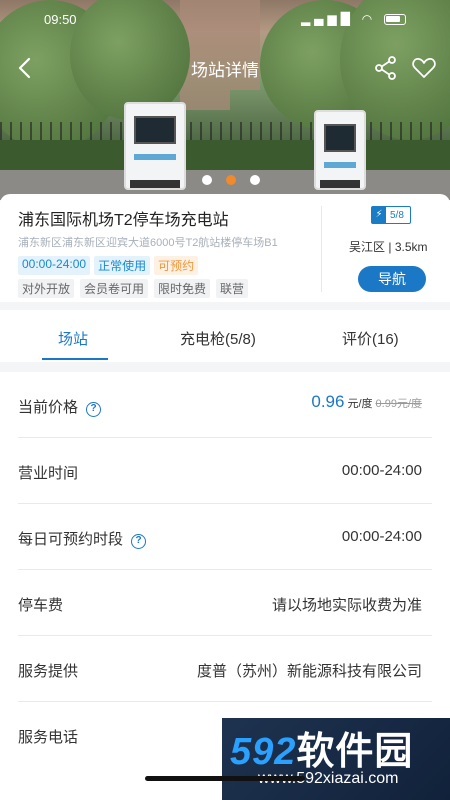 The width and height of the screenshot is (450, 800). Describe the element at coordinates (398, 404) in the screenshot. I see `original-price: 0.99元/度` at that location.